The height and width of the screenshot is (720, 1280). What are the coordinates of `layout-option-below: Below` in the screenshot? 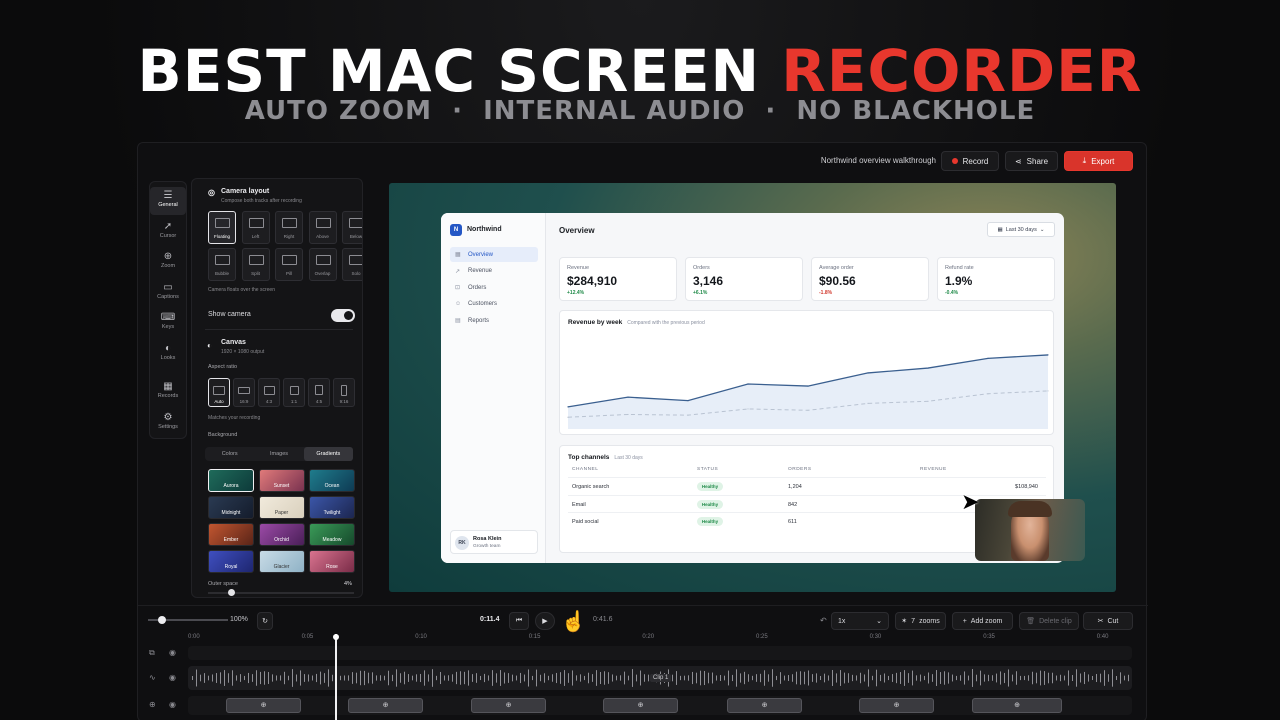 It's located at (352, 227).